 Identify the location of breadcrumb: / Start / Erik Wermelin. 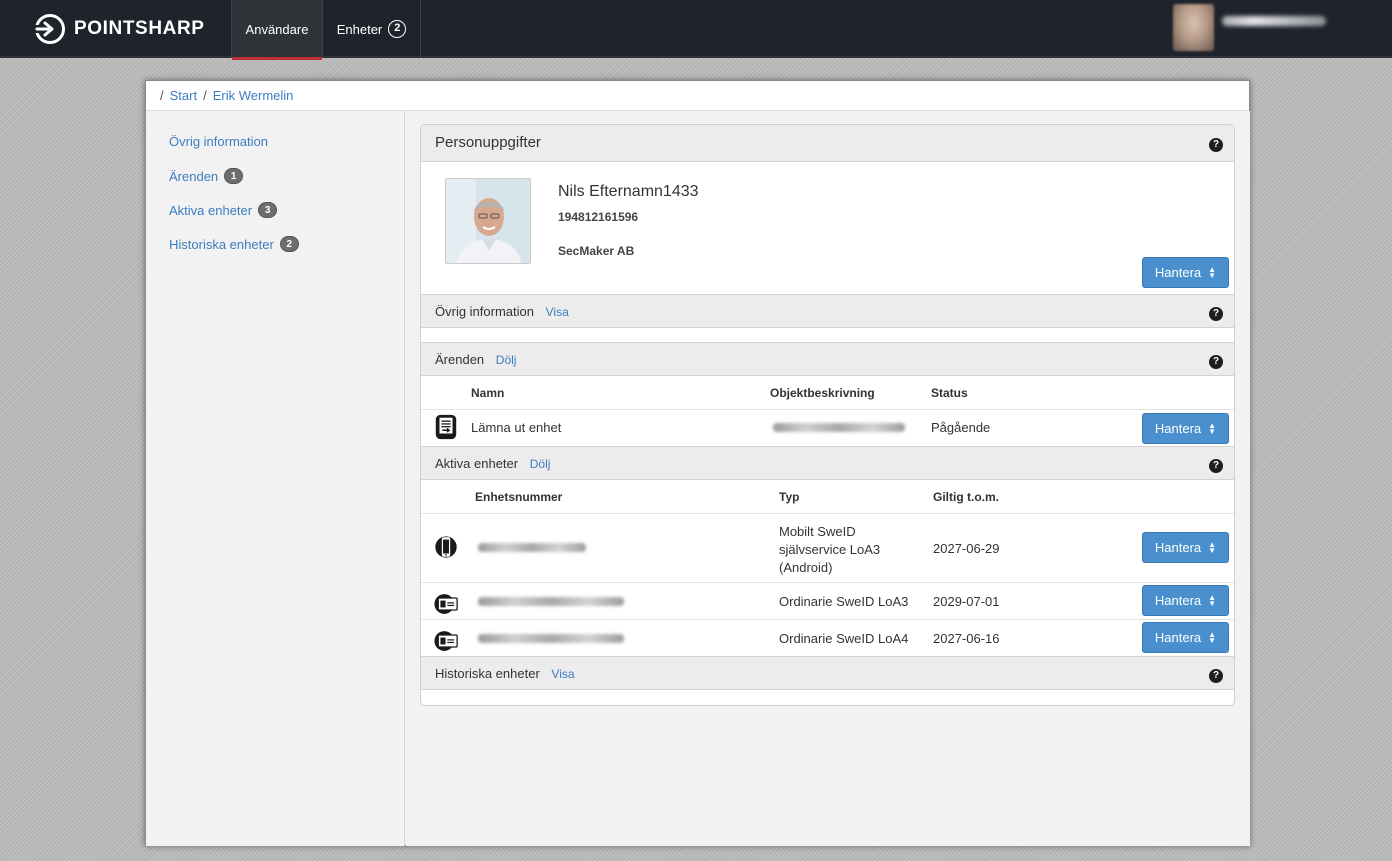
(697, 96).